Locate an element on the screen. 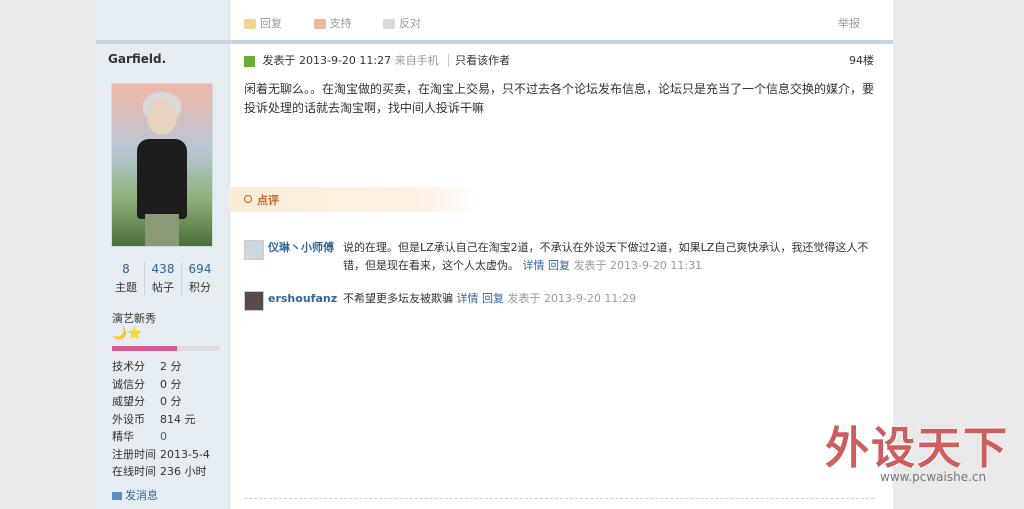  level-progress-bar is located at coordinates (166, 348).